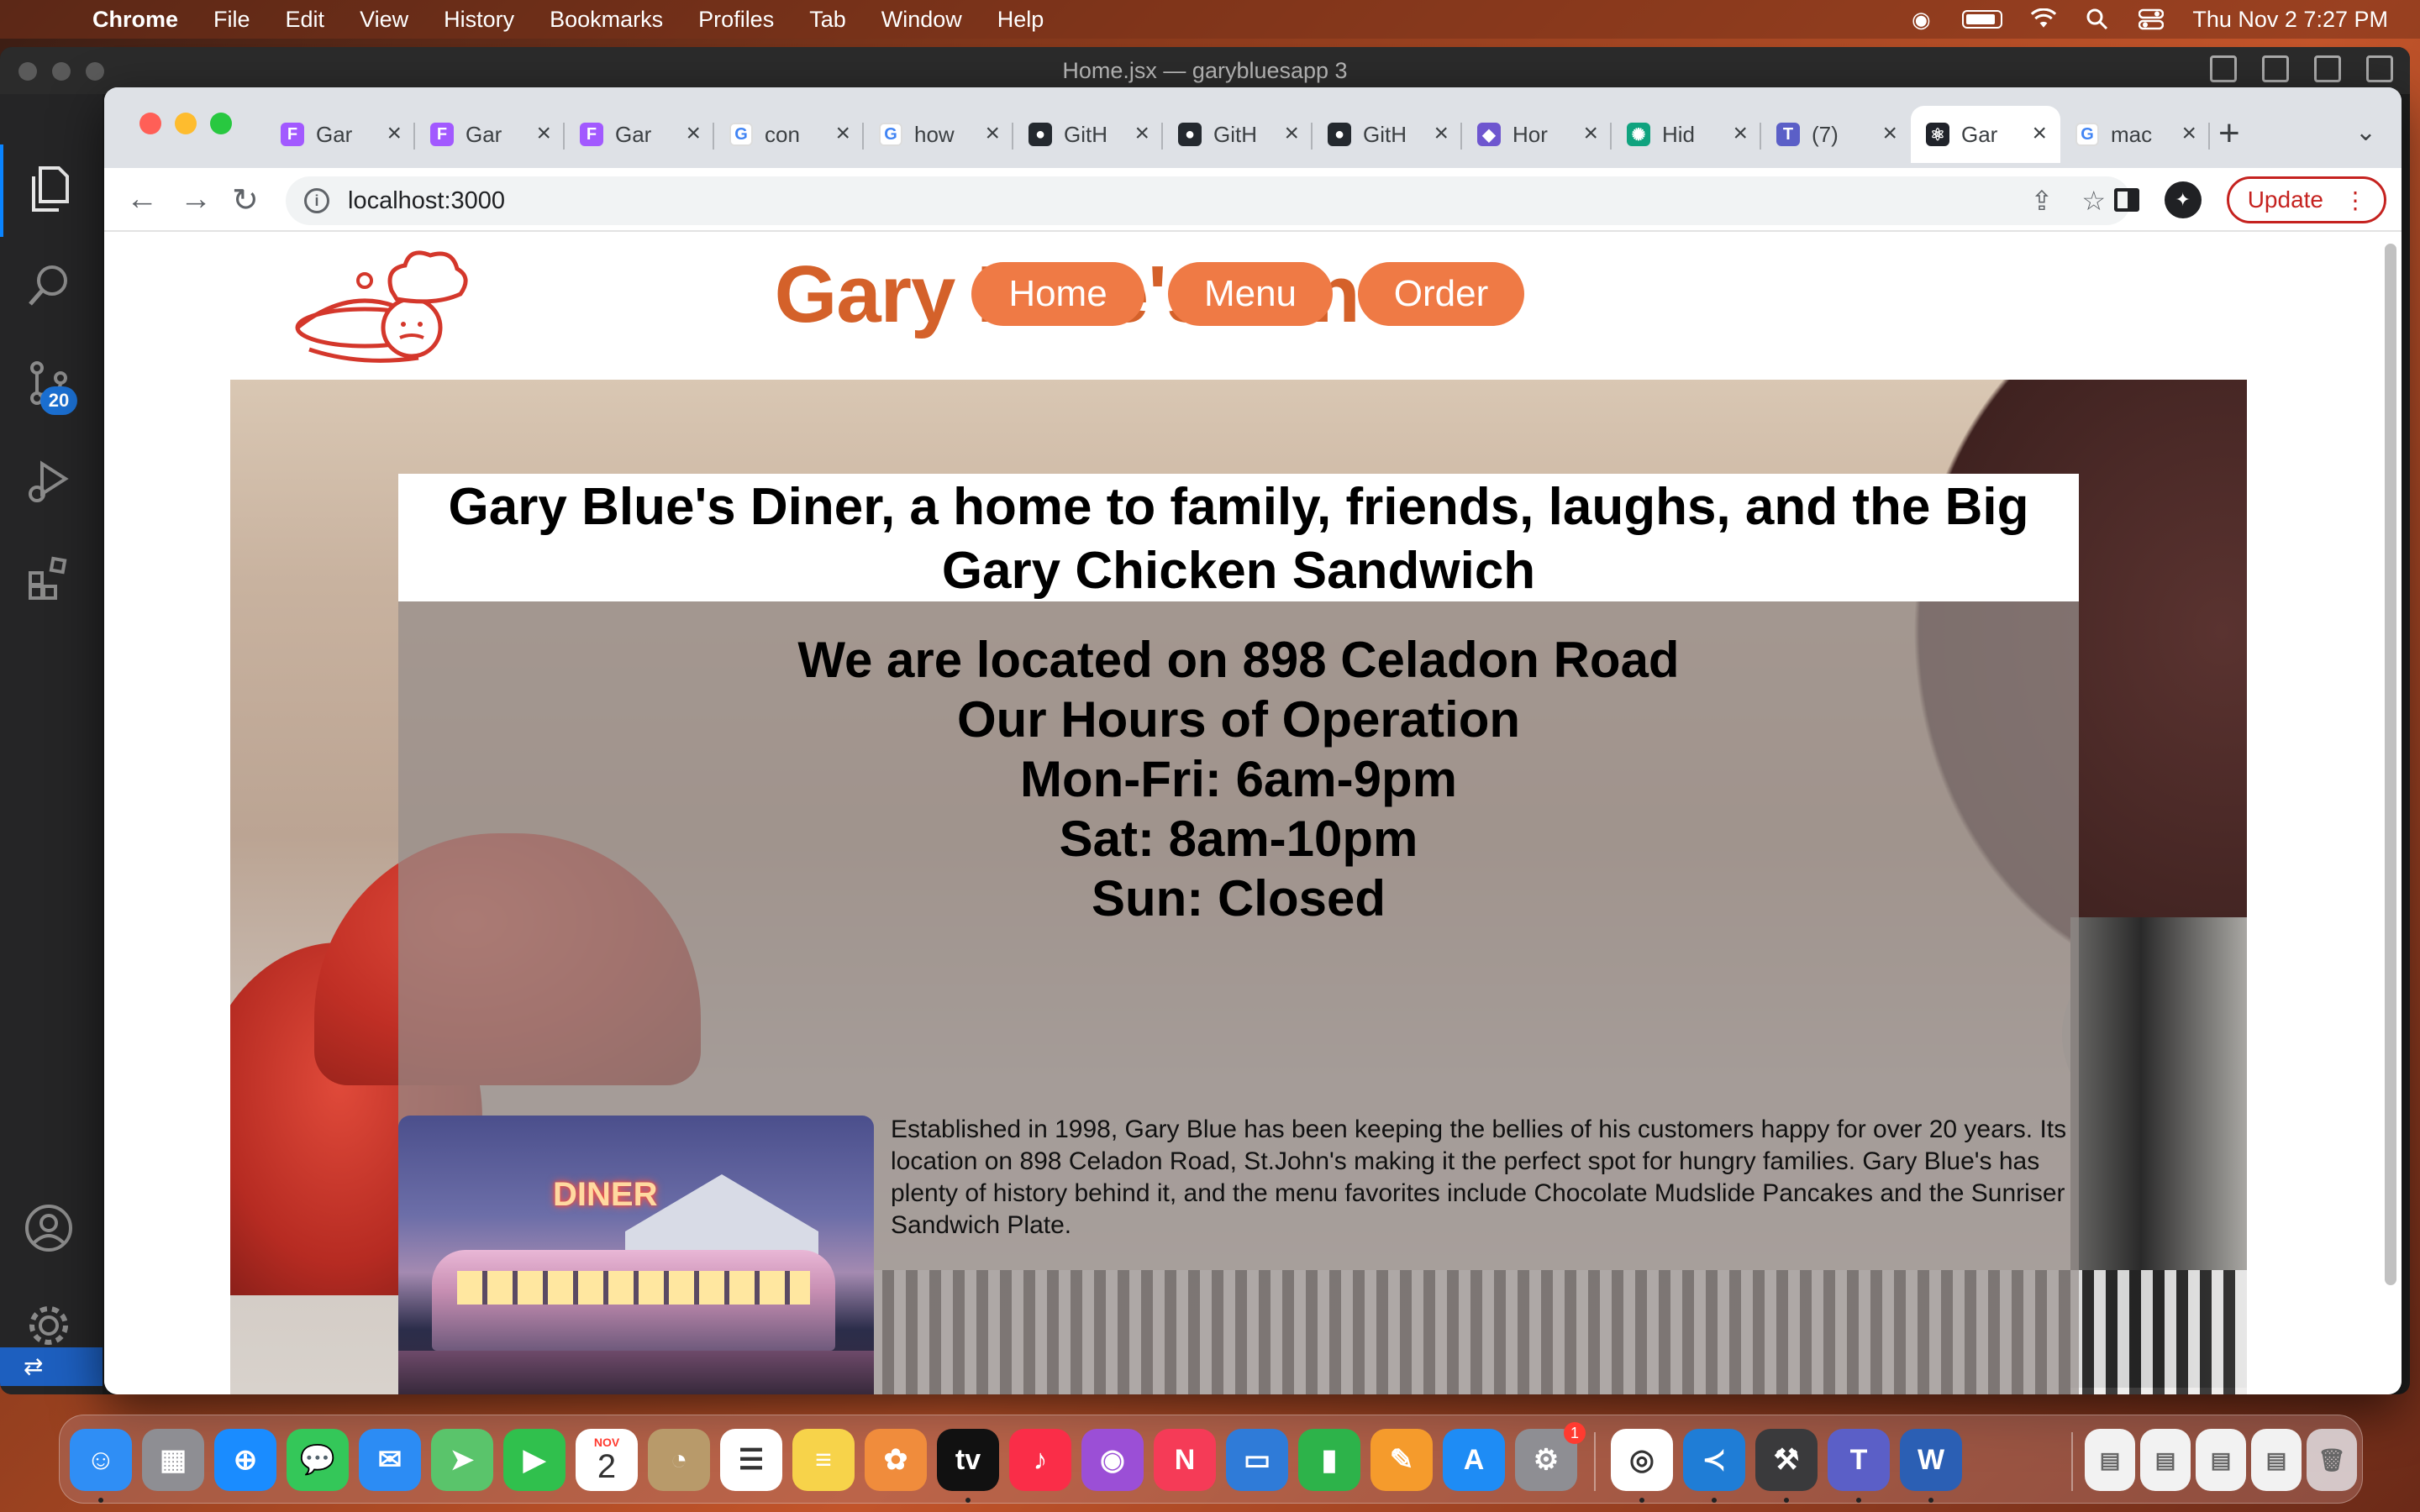 The height and width of the screenshot is (1512, 2420). Describe the element at coordinates (2390, 764) in the screenshot. I see `page-scrollbar` at that location.